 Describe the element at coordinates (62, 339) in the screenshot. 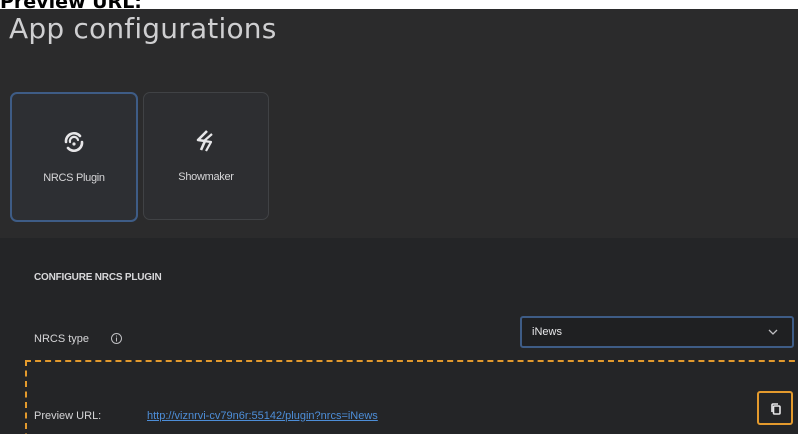

I see `nrcs-type-label: NRCS type` at that location.